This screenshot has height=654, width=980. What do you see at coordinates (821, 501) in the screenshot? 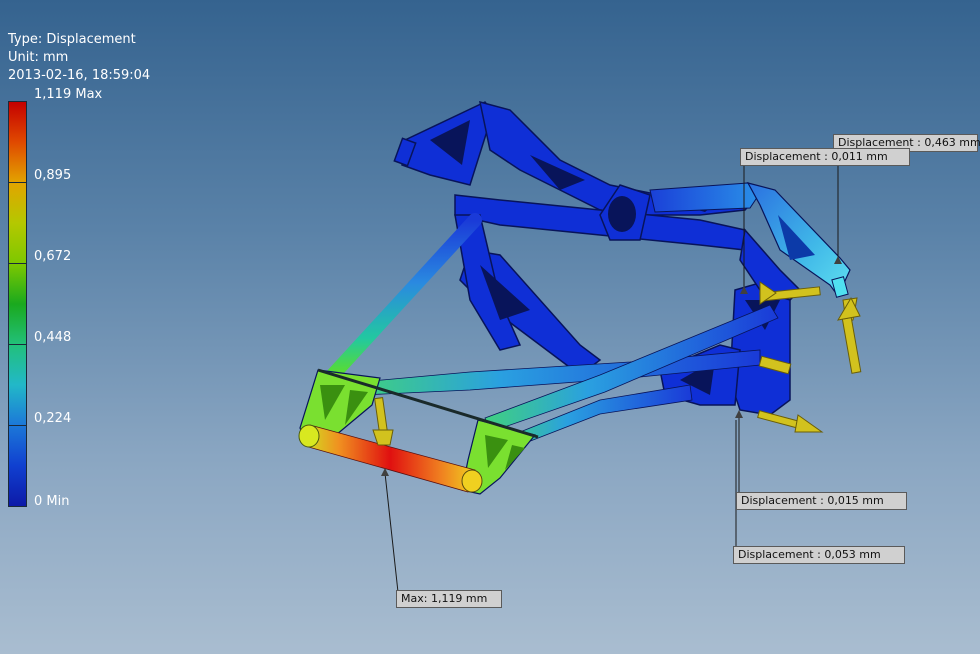
I see `probe-label-0015: Displacement : 0,015 mm` at bounding box center [821, 501].